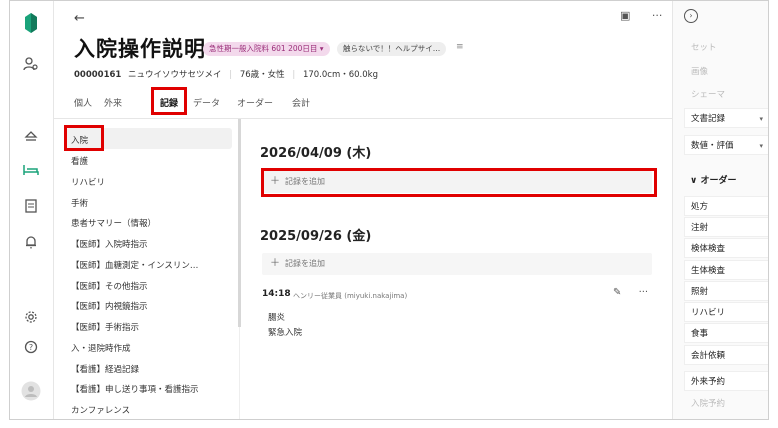 The width and height of the screenshot is (778, 428). What do you see at coordinates (31, 23) in the screenshot?
I see `app-logo-icon` at bounding box center [31, 23].